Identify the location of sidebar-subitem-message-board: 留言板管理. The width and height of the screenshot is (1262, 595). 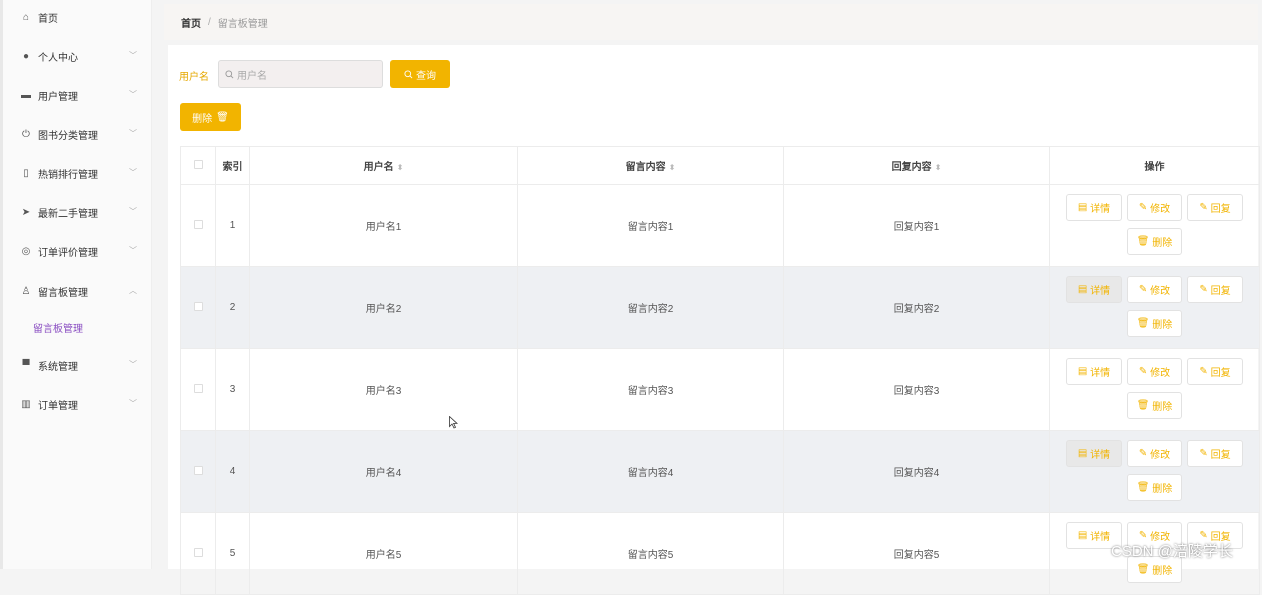
(77, 327).